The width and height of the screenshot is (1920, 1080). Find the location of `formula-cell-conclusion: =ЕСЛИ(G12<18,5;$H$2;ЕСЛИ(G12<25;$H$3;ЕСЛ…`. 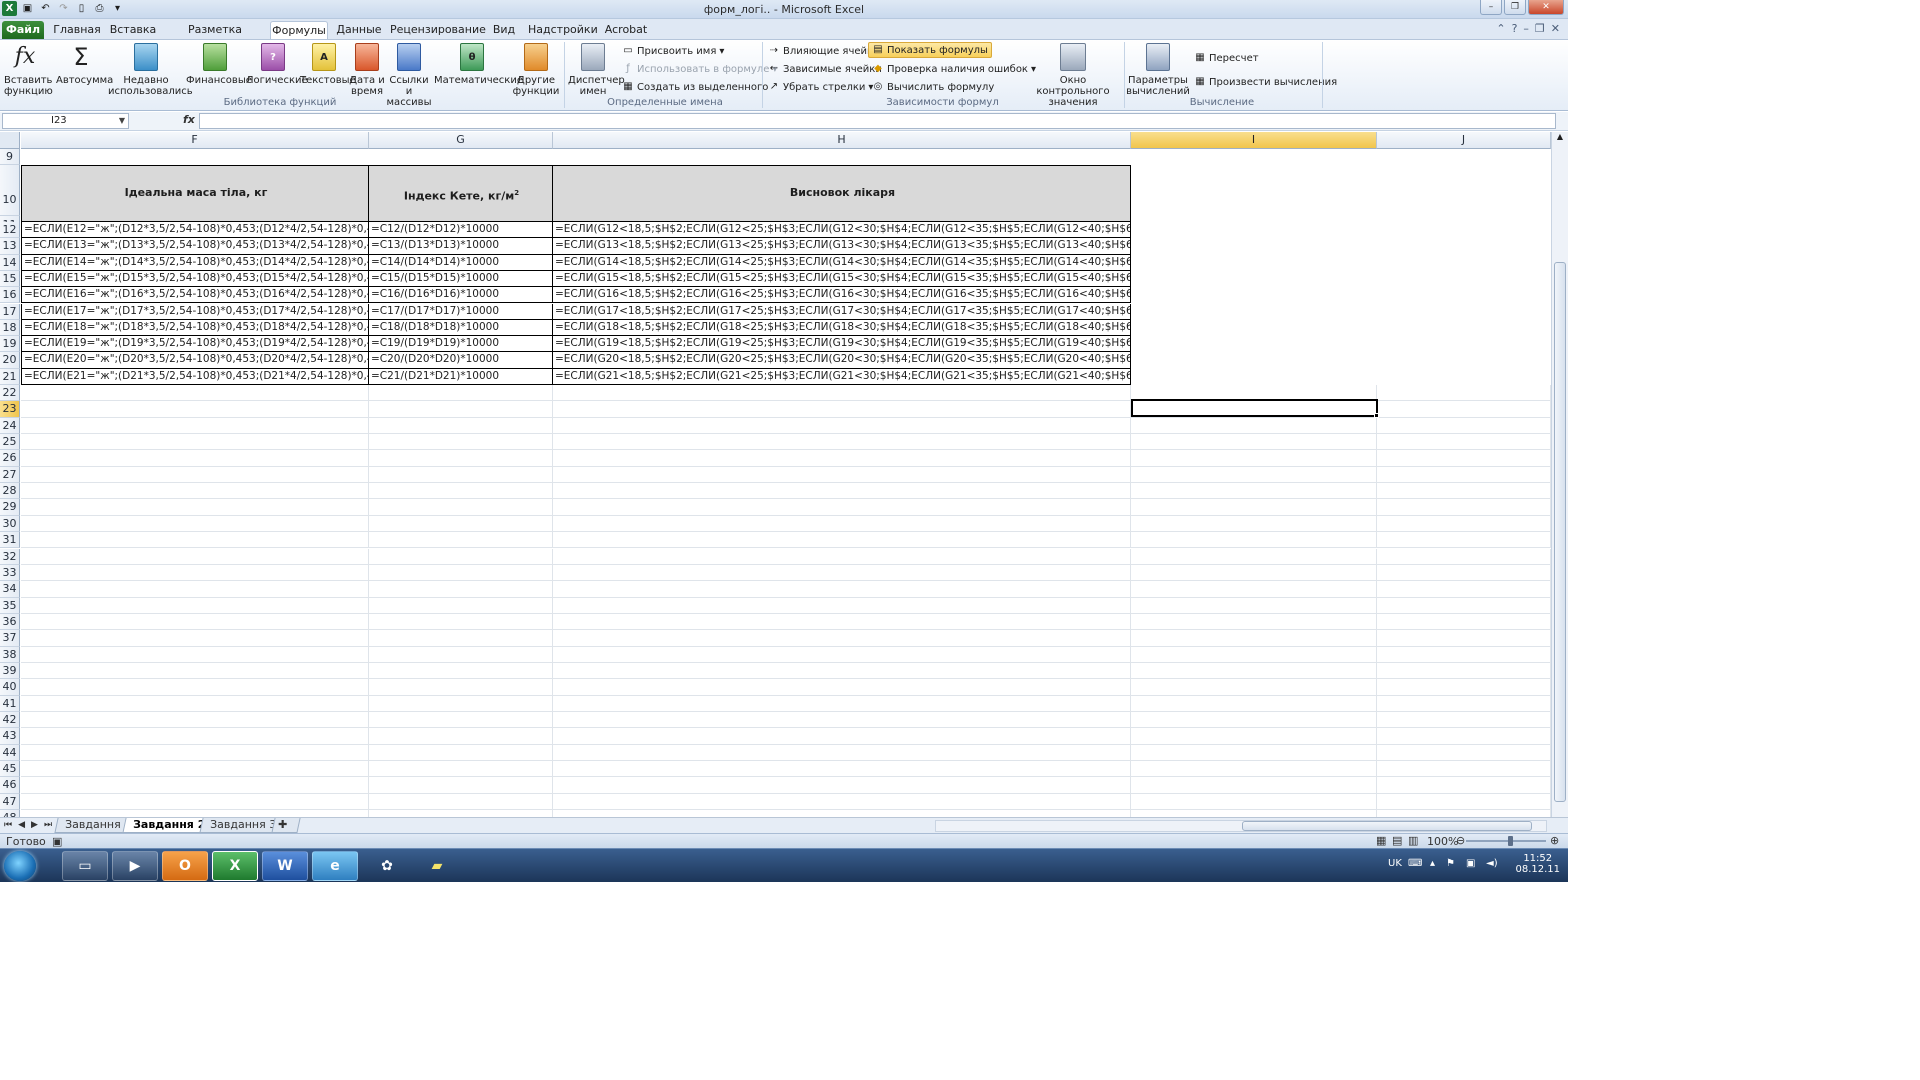

formula-cell-conclusion: =ЕСЛИ(G12<18,5;$H$2;ЕСЛИ(G12<25;$H$3;ЕСЛ… is located at coordinates (842, 230).